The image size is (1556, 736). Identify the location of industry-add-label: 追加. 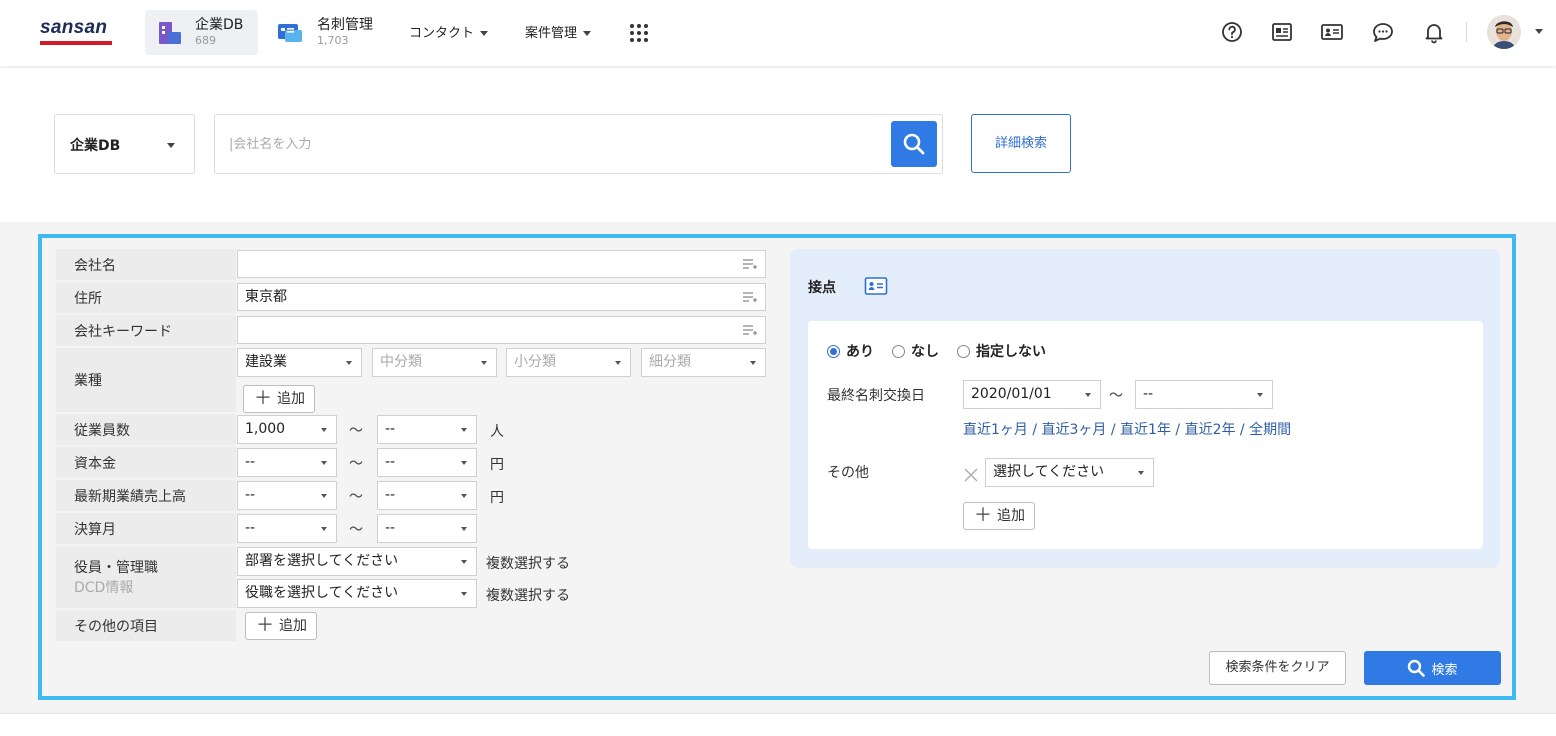
(291, 399).